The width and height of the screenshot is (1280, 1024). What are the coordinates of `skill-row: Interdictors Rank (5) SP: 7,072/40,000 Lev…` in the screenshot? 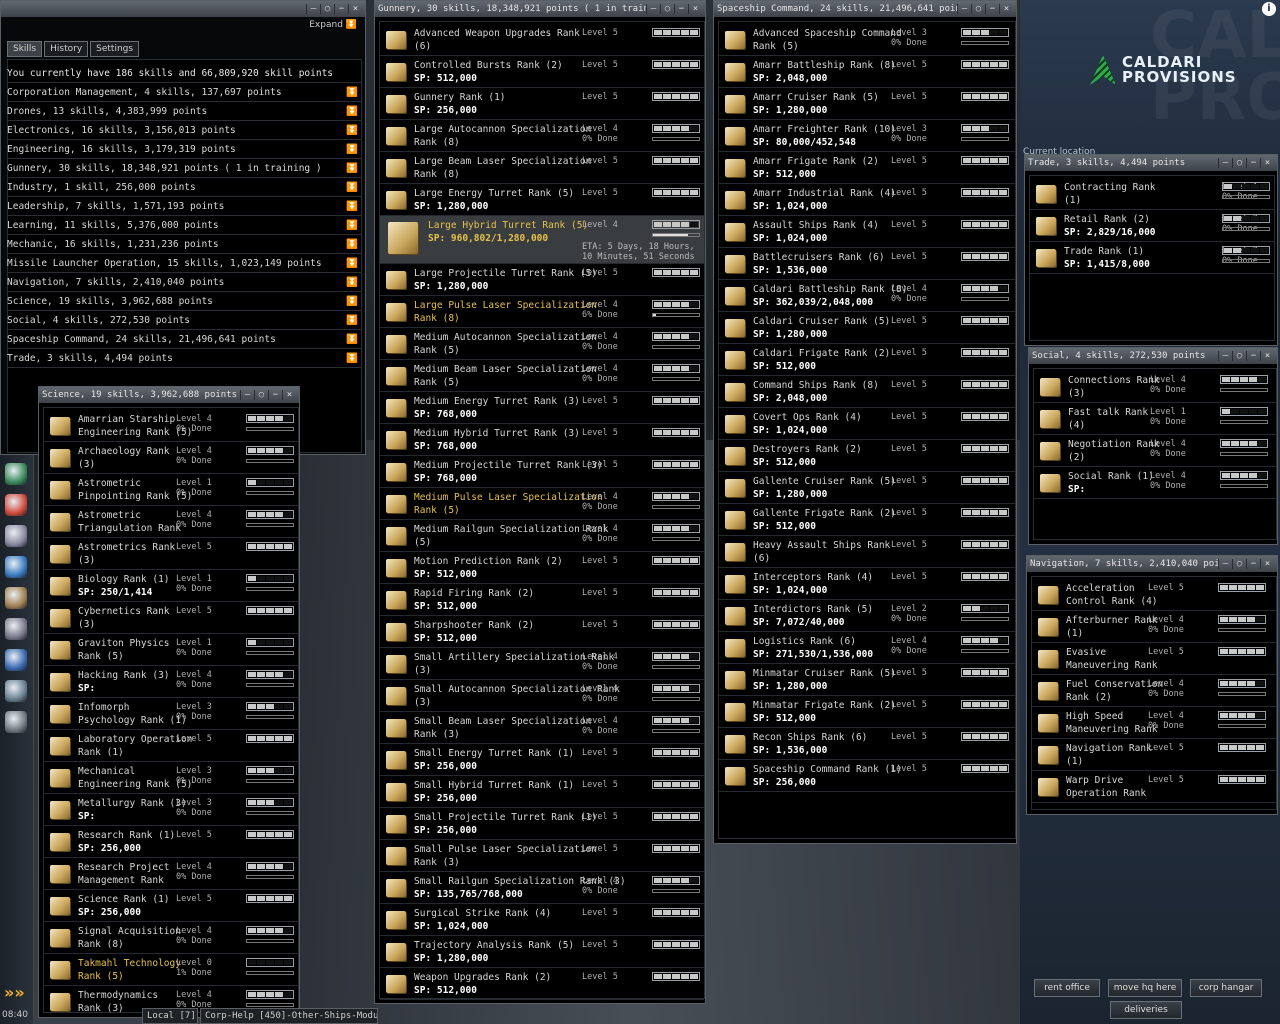 It's located at (867, 616).